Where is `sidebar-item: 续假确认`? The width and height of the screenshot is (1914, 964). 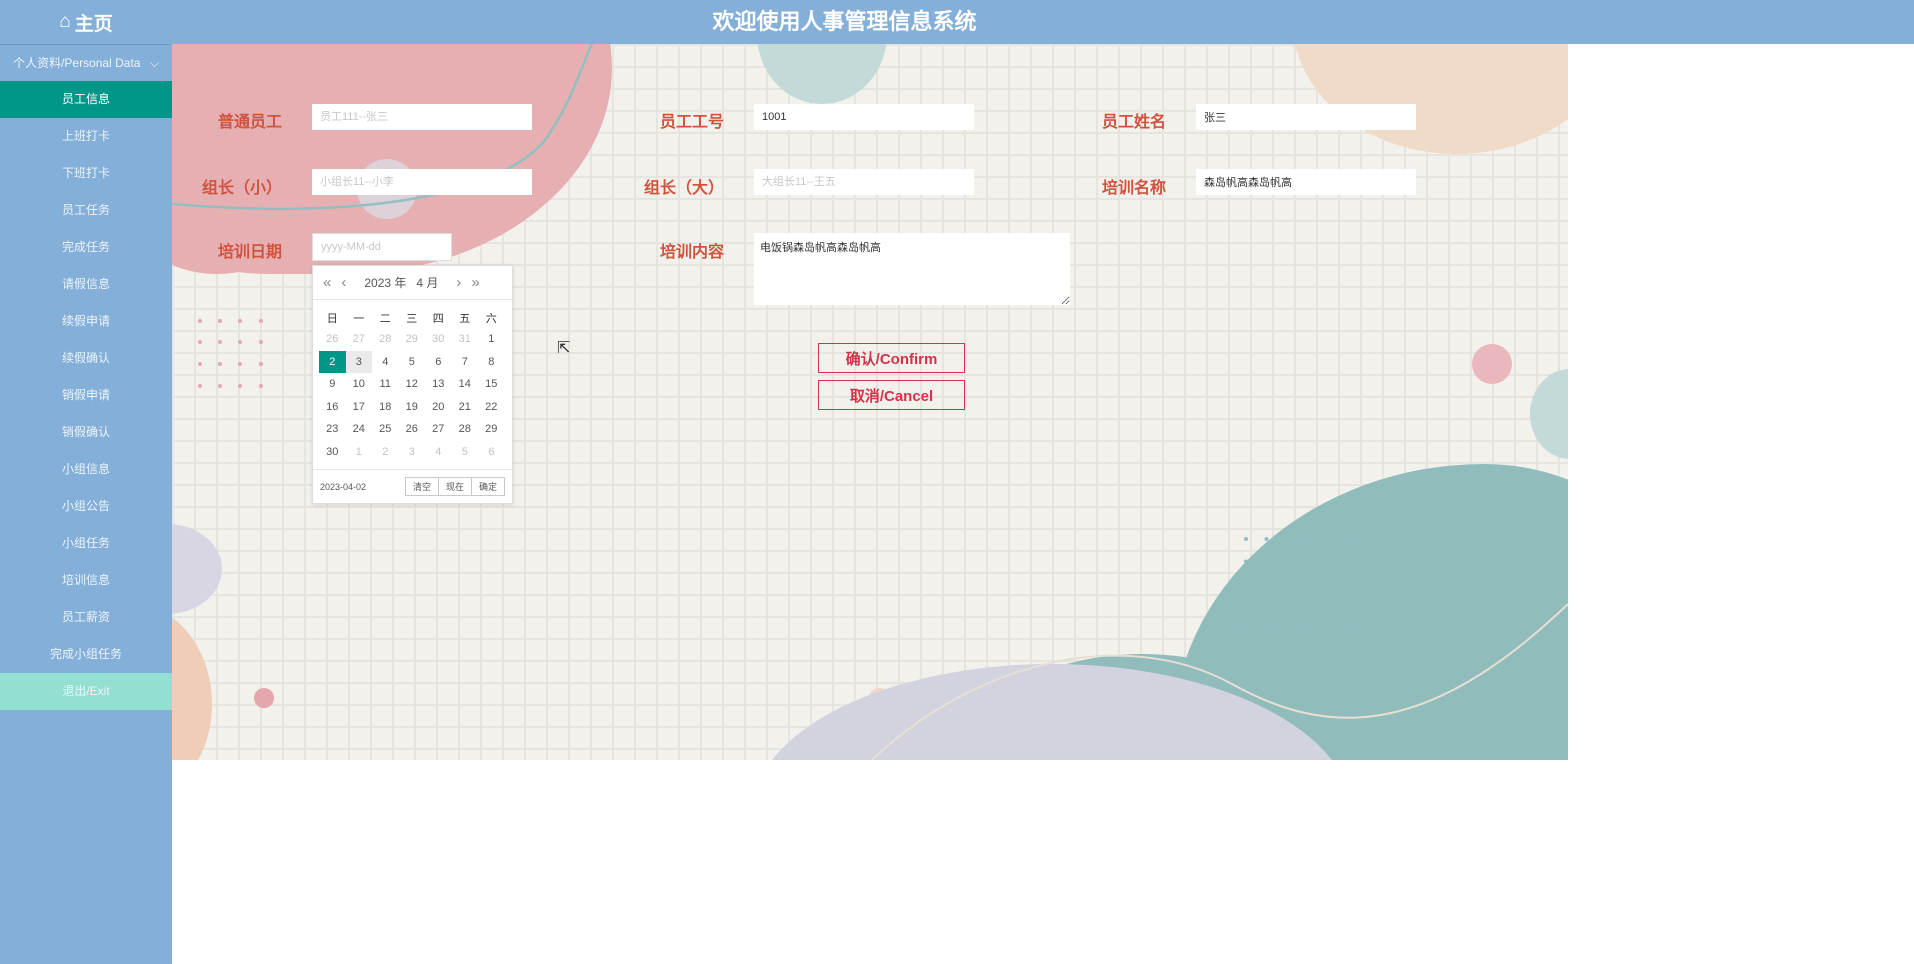
sidebar-item: 续假确认 is located at coordinates (86, 358).